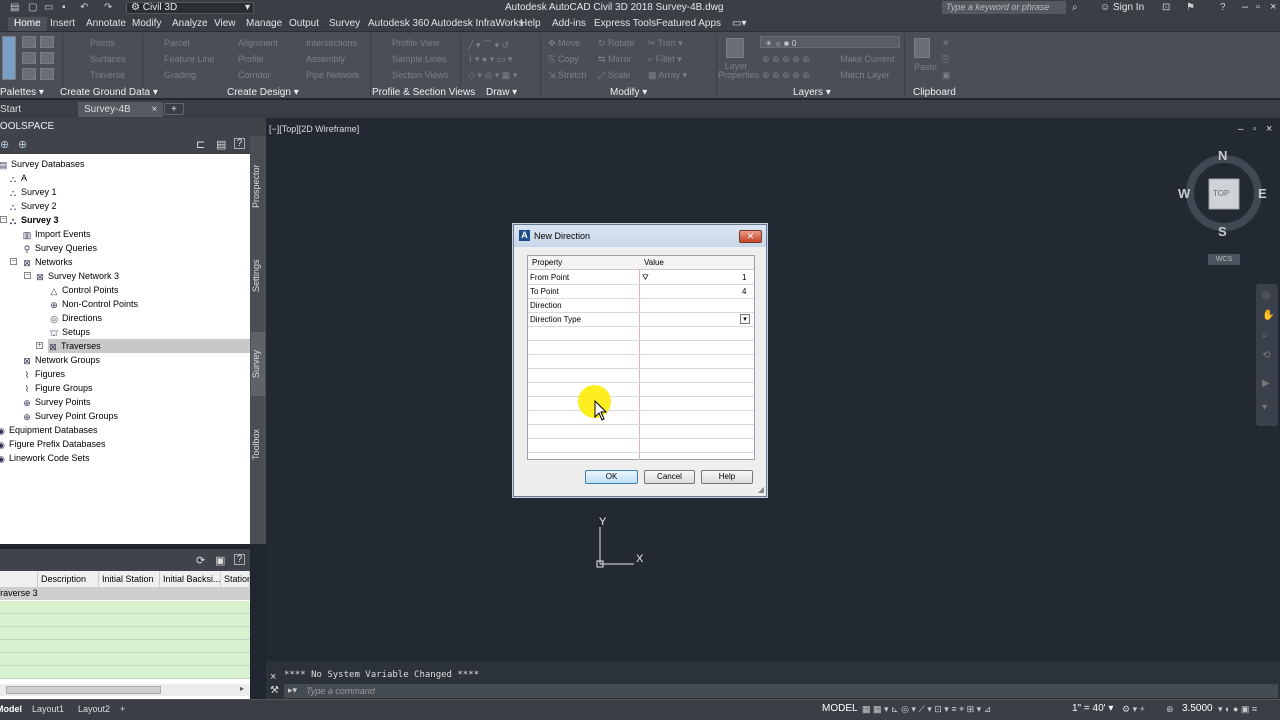 This screenshot has height=720, width=1280. I want to click on pick-point-icon: ⛛, so click(645, 277).